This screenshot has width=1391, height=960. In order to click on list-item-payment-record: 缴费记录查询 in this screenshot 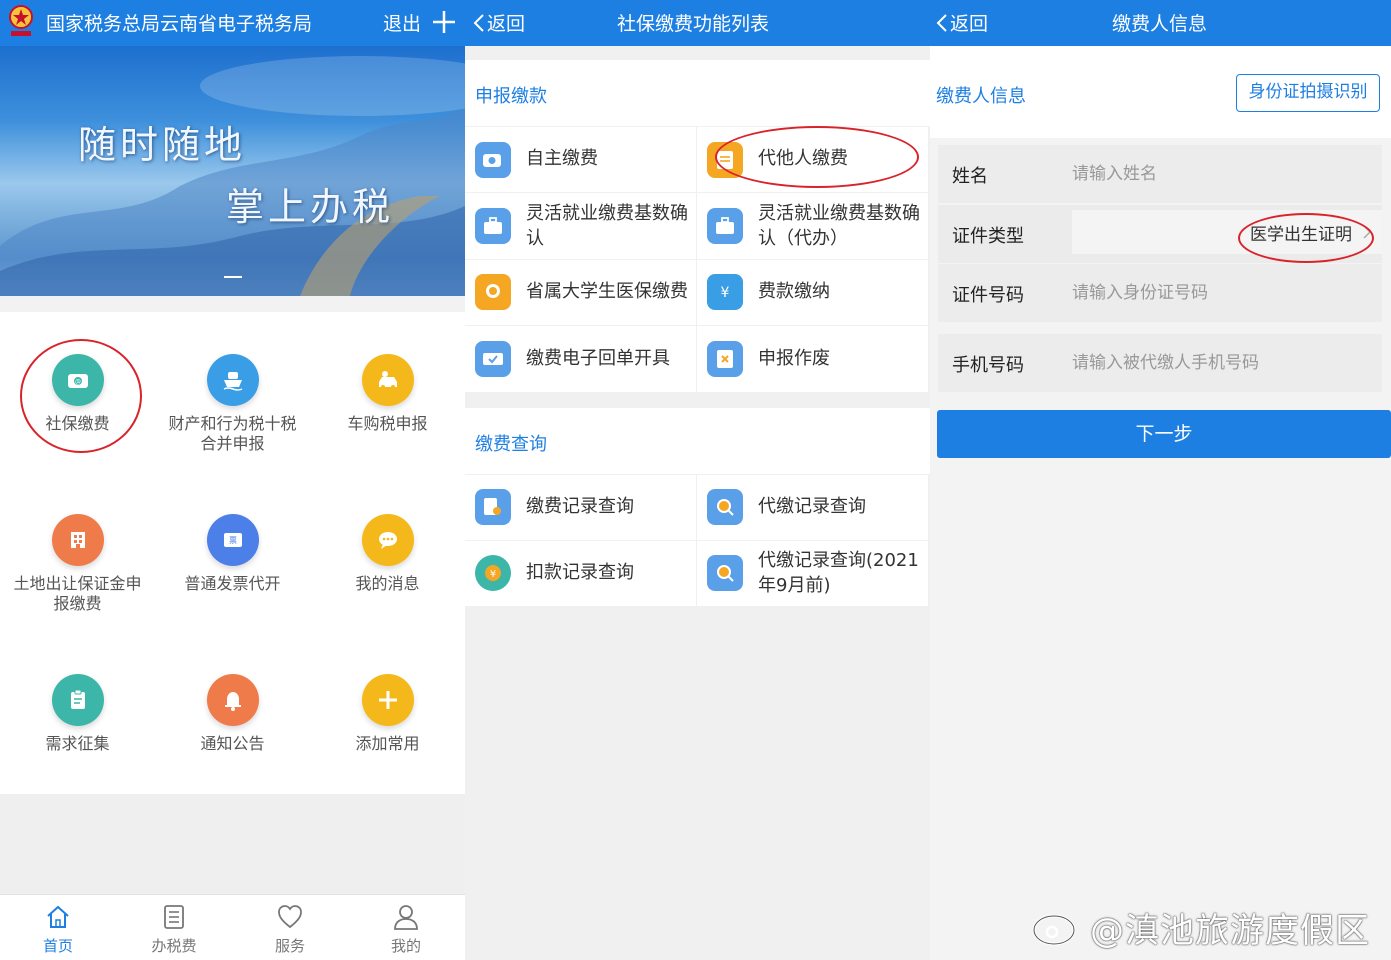, I will do `click(580, 507)`.